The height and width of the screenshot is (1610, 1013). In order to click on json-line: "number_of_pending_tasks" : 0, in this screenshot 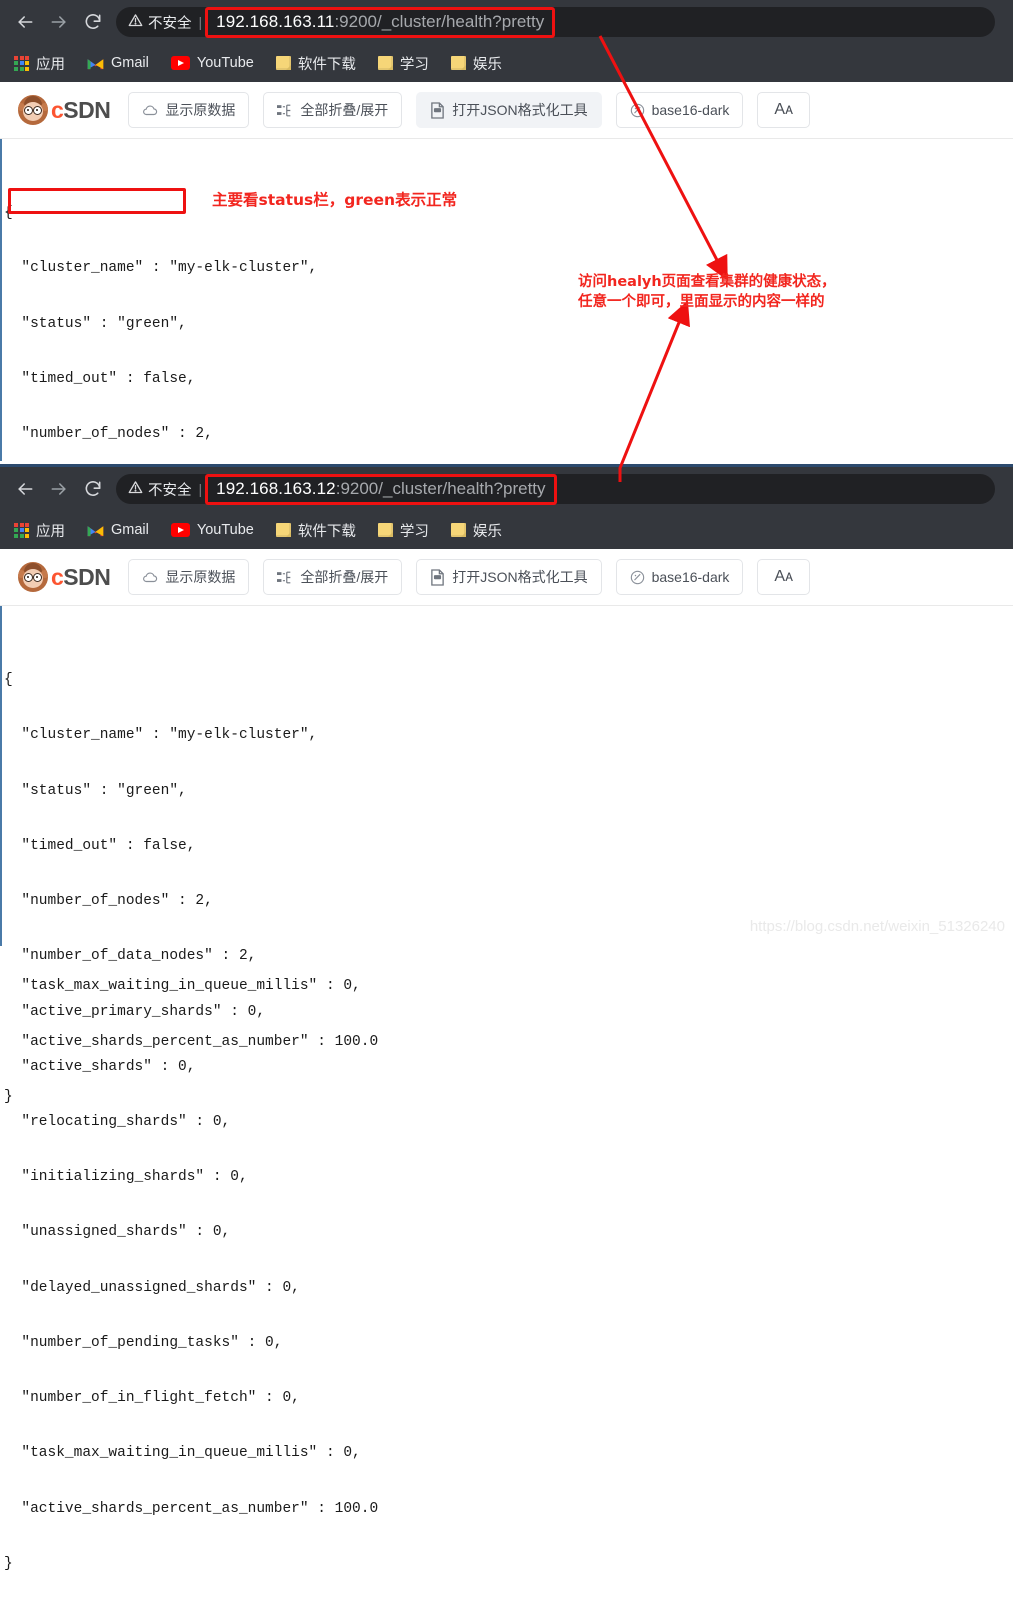, I will do `click(143, 1342)`.